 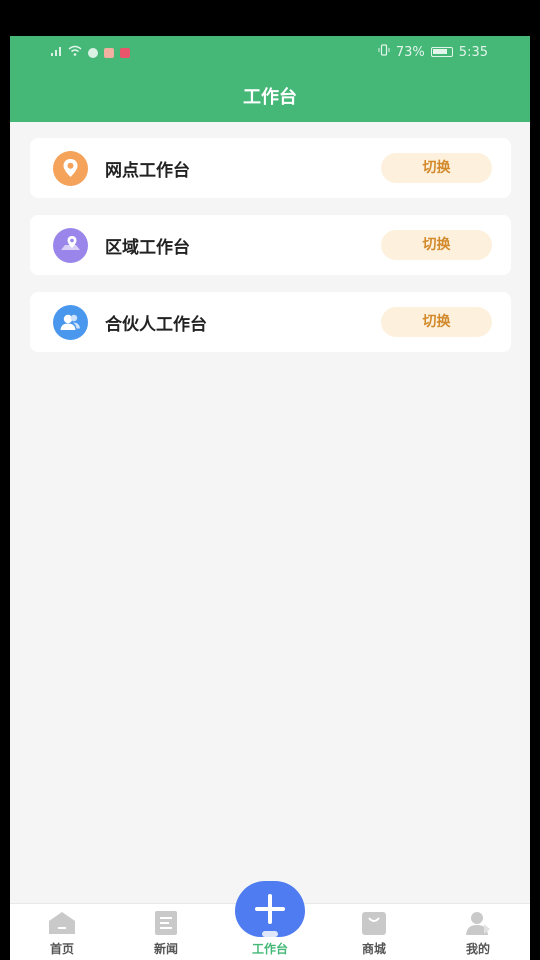 What do you see at coordinates (62, 923) in the screenshot?
I see `home-icon` at bounding box center [62, 923].